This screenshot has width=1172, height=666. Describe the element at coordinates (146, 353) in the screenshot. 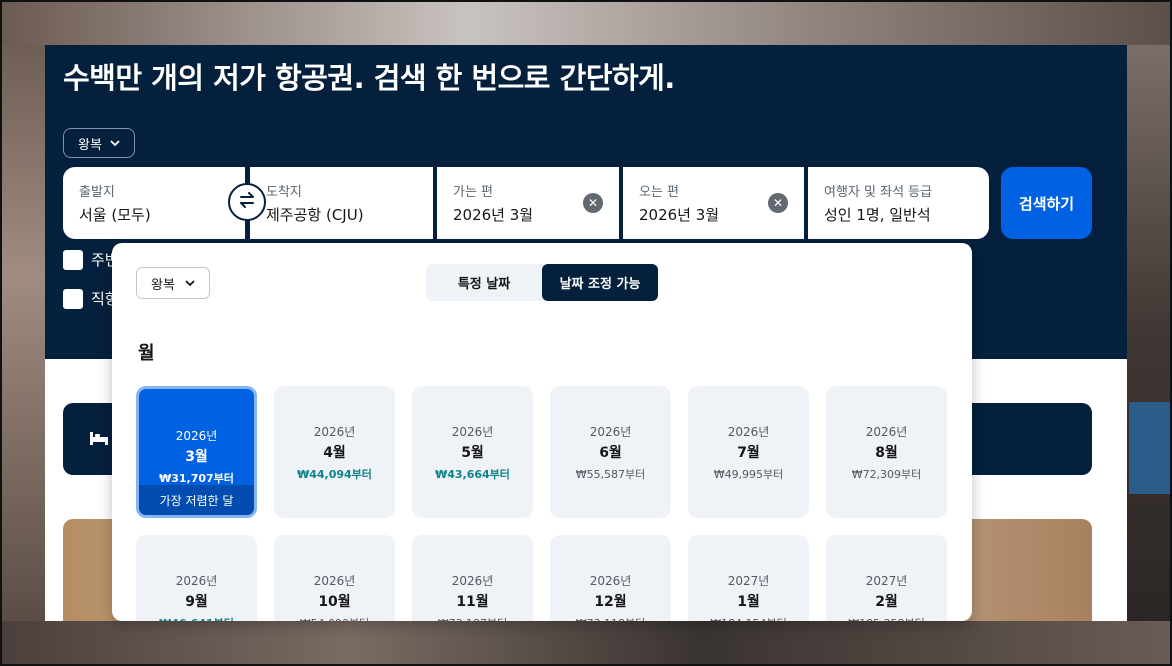

I see `month-section-heading: 월` at that location.